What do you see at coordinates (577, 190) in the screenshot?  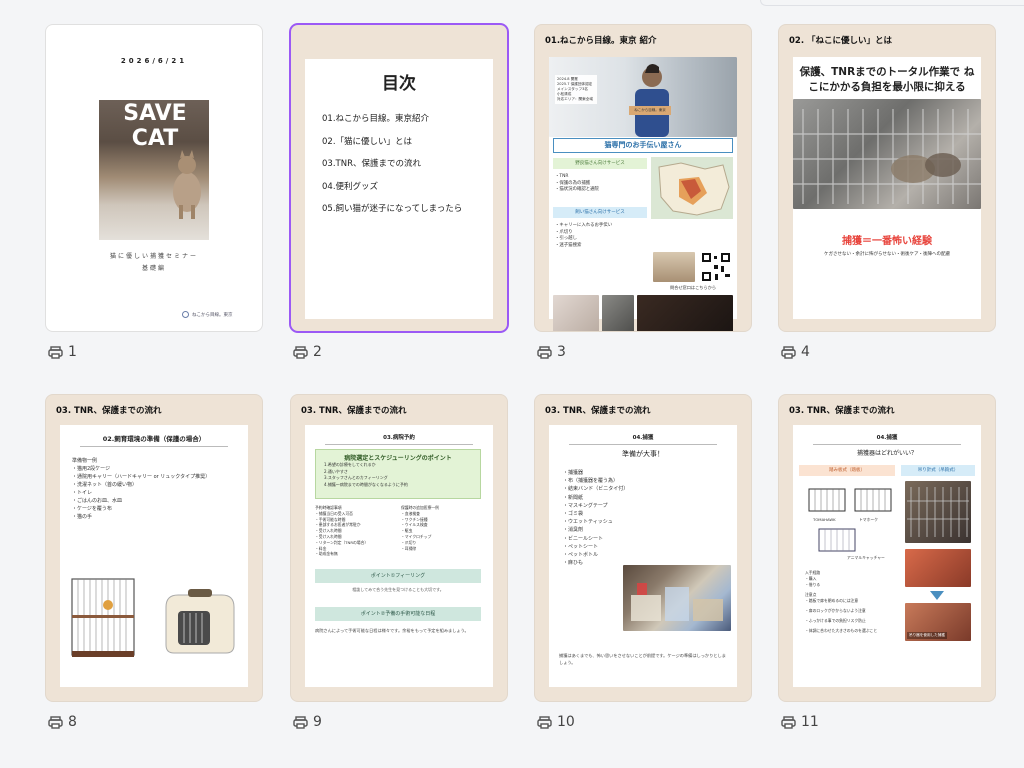 I see `list-item: ・猫状況の確認と通院` at bounding box center [577, 190].